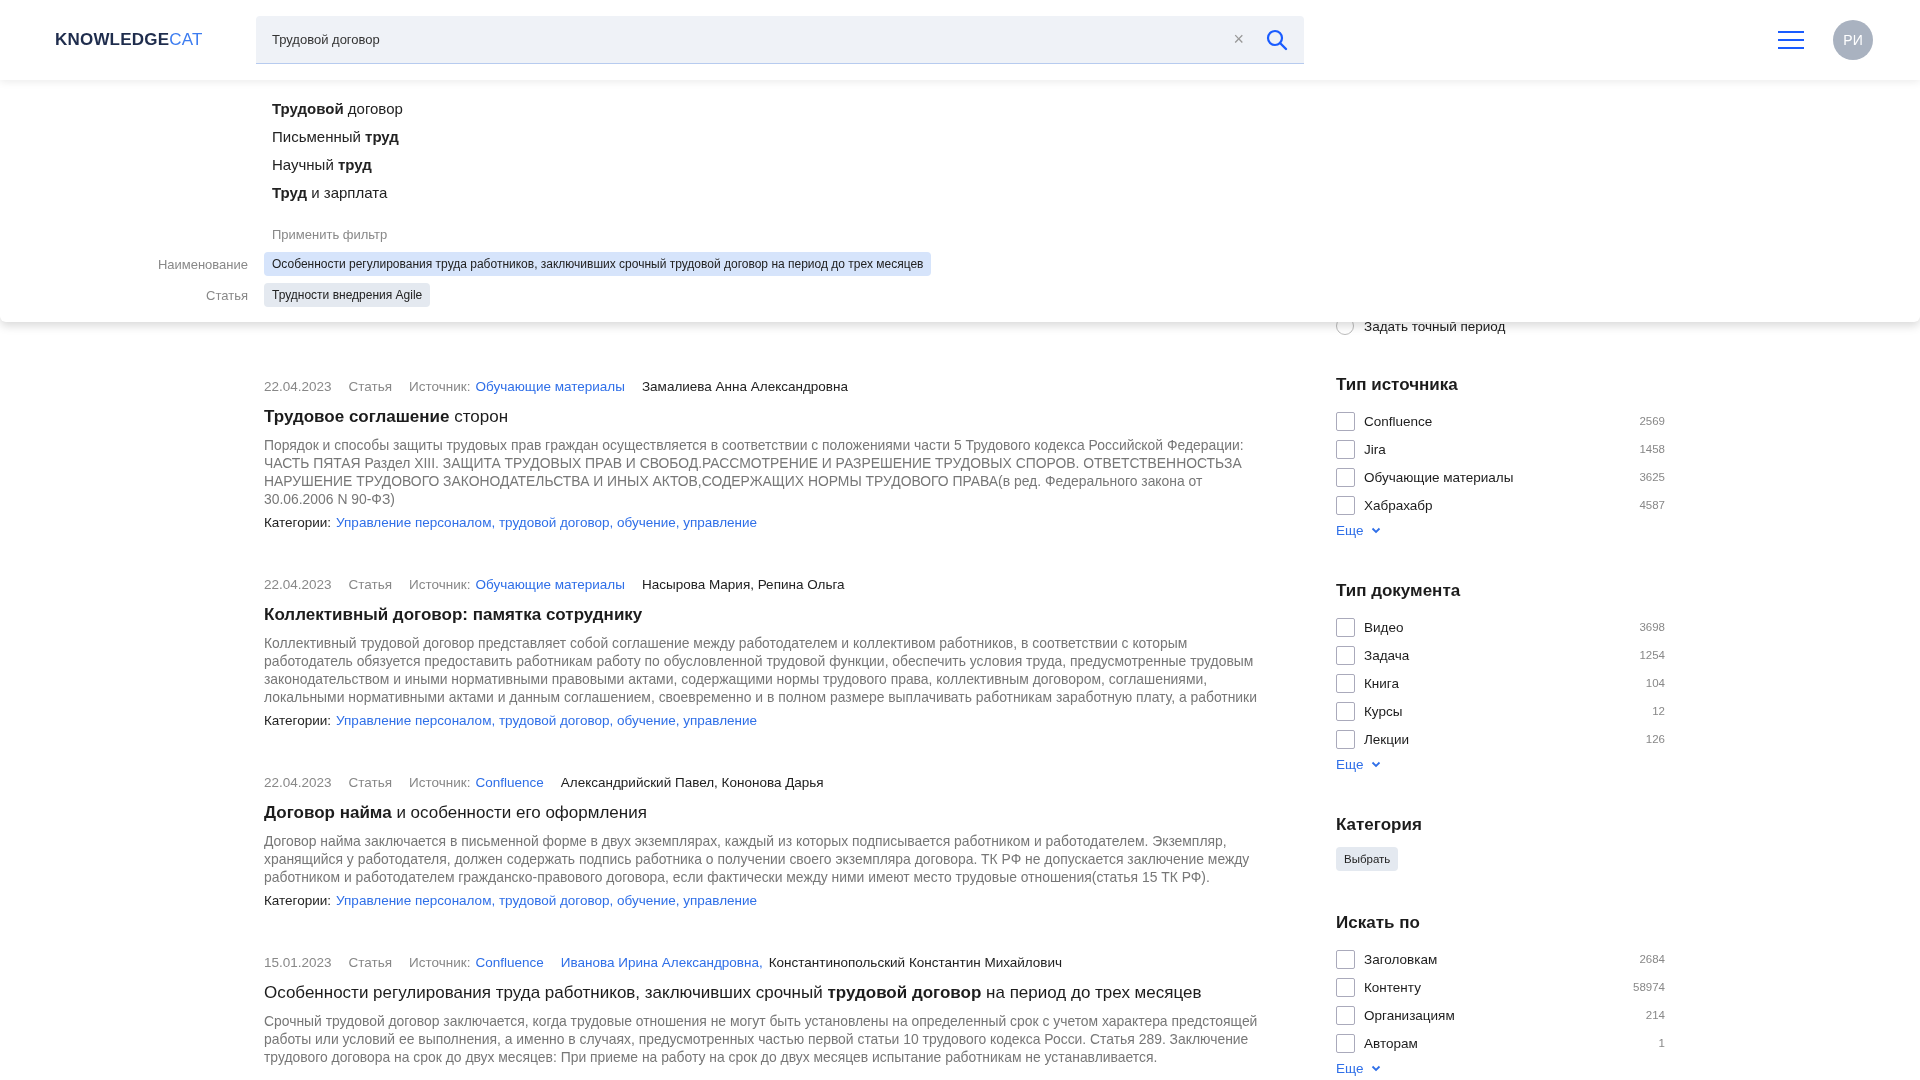  Describe the element at coordinates (1652, 505) in the screenshot. I see `item-count: 4587` at that location.